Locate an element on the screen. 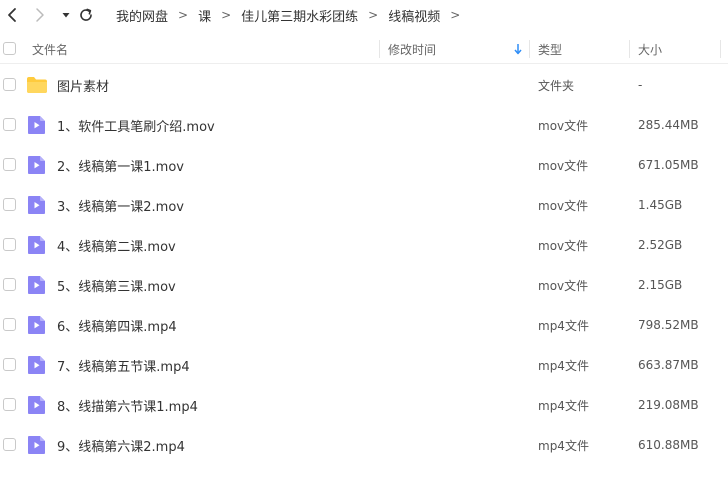 Image resolution: width=728 pixels, height=485 pixels. file-size: 671.05MB is located at coordinates (668, 165).